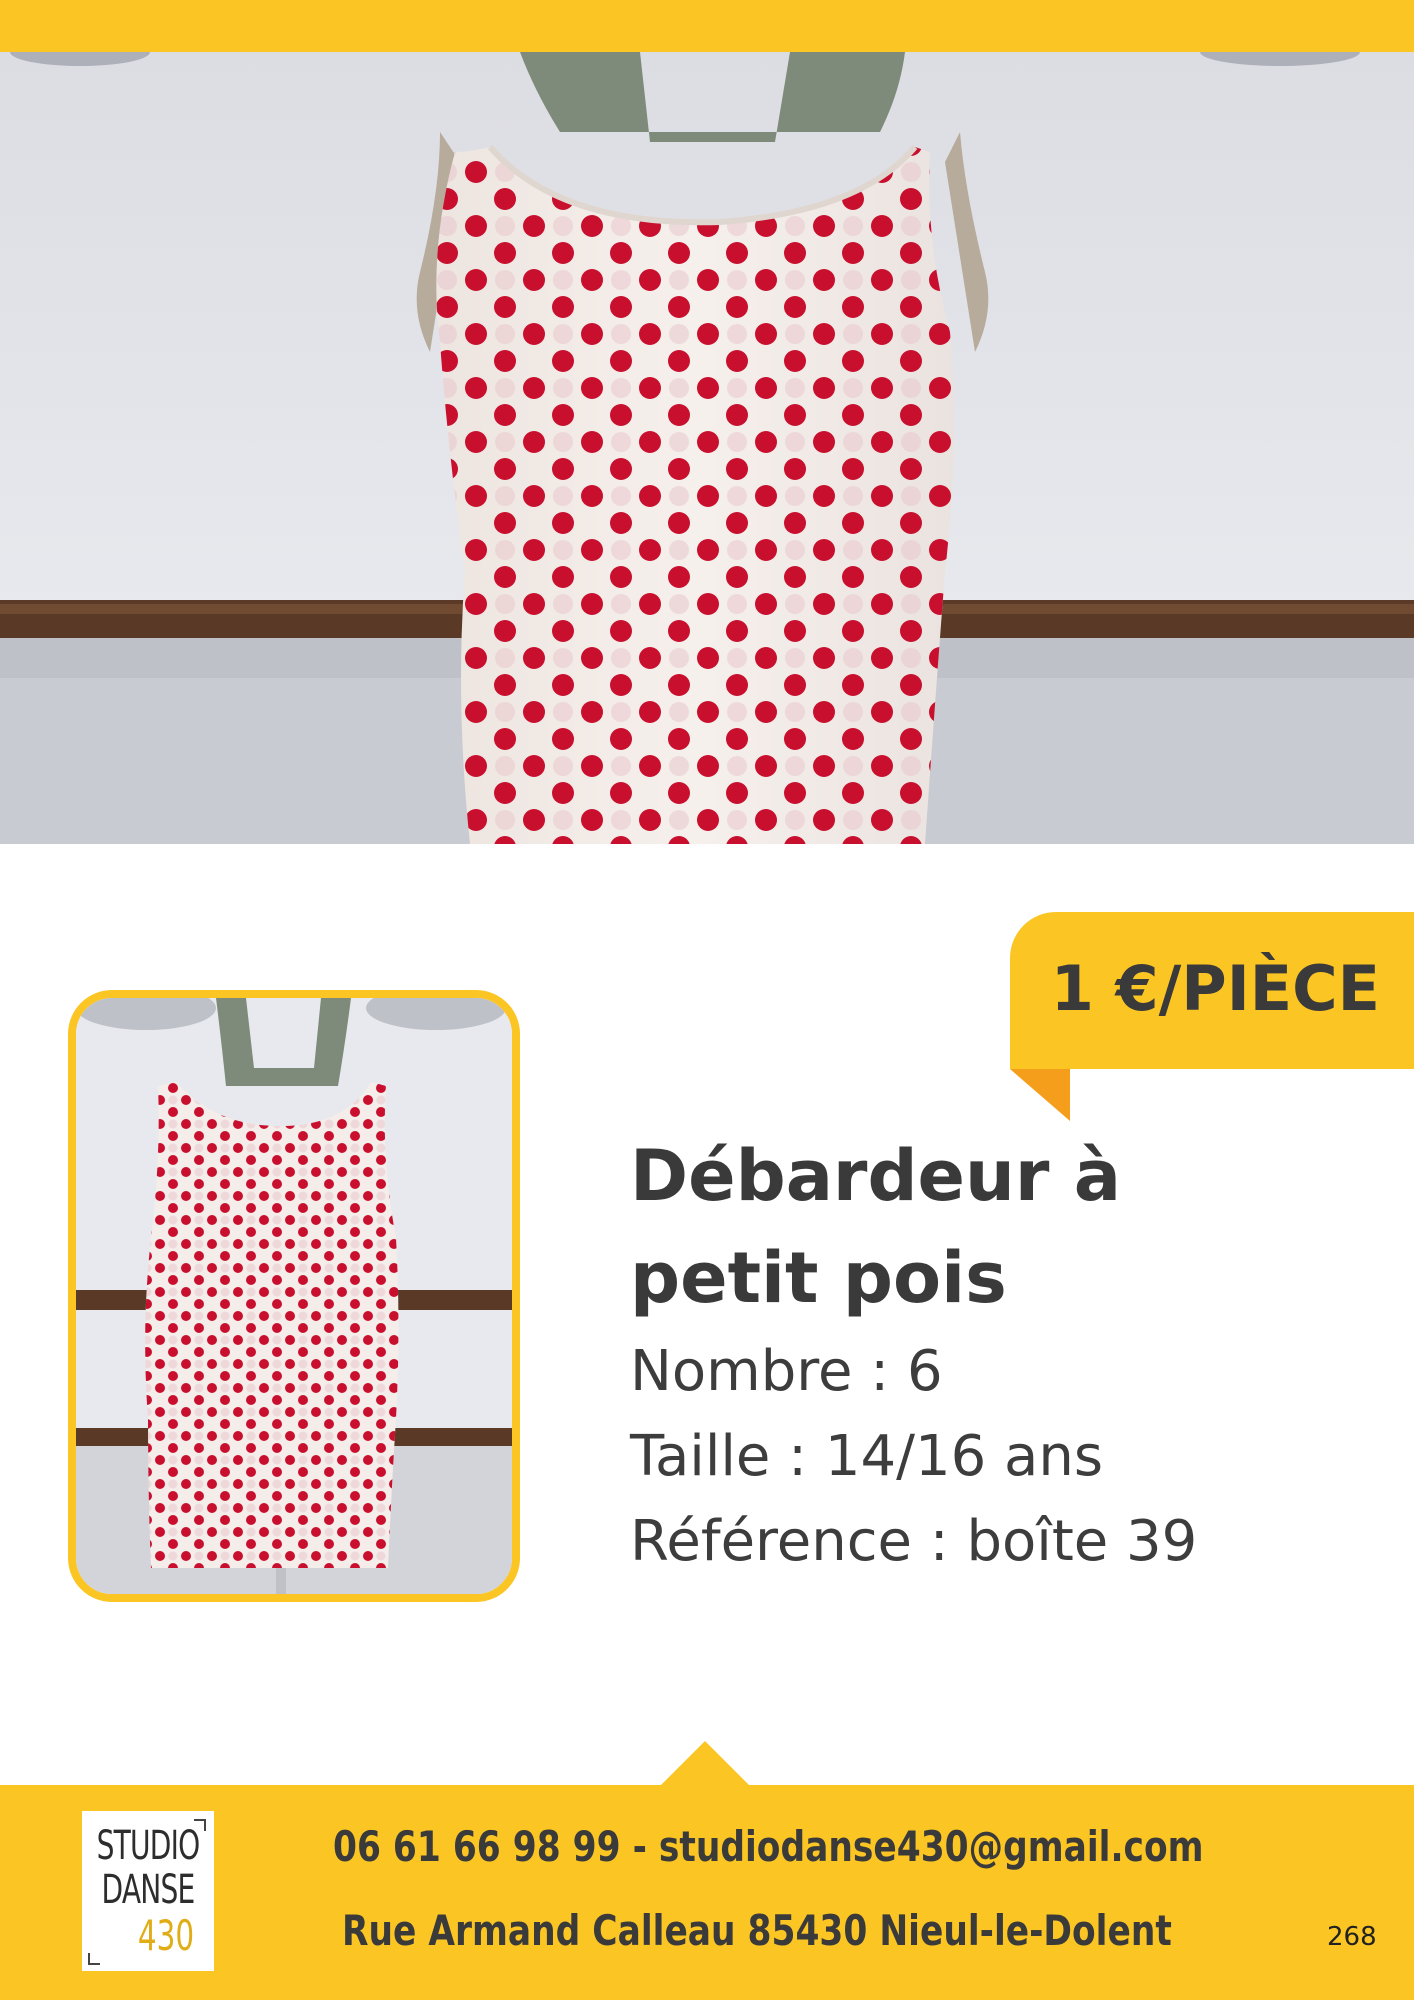 The image size is (1414, 2000). Describe the element at coordinates (707, 26) in the screenshot. I see `top-accent-bar` at that location.